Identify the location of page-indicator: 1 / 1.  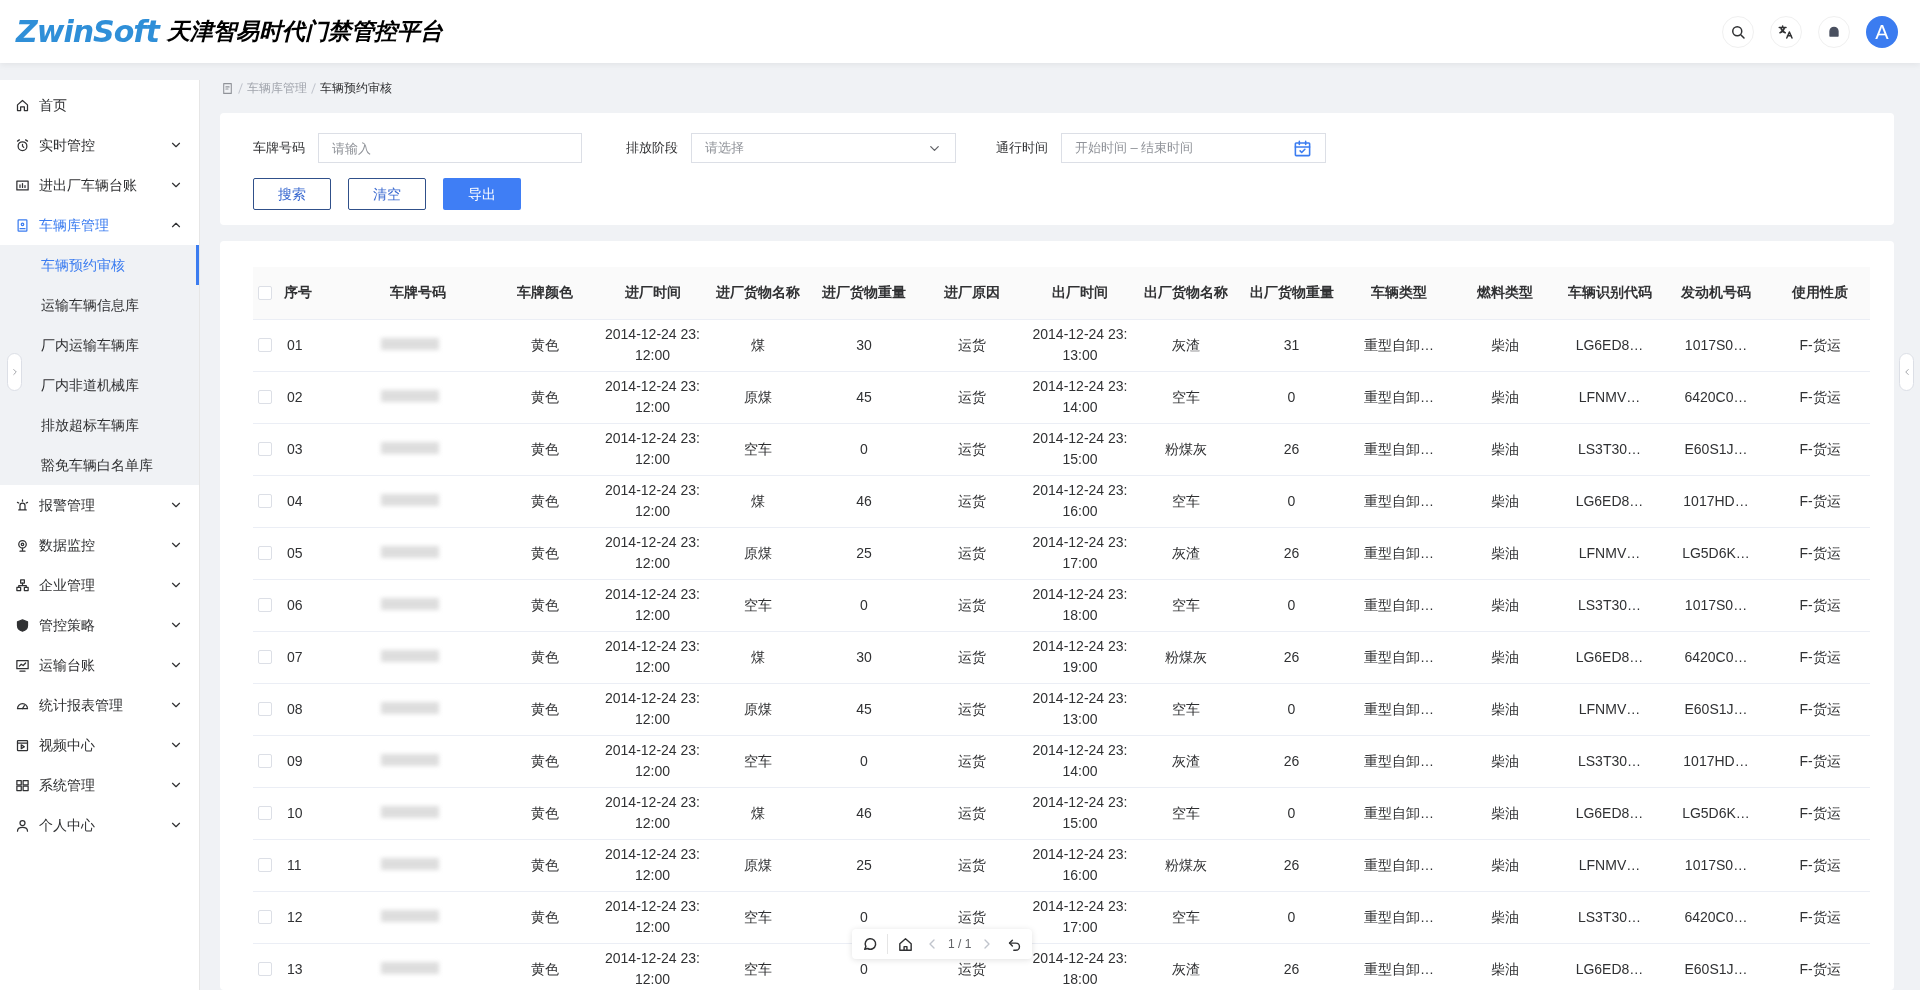
(960, 944).